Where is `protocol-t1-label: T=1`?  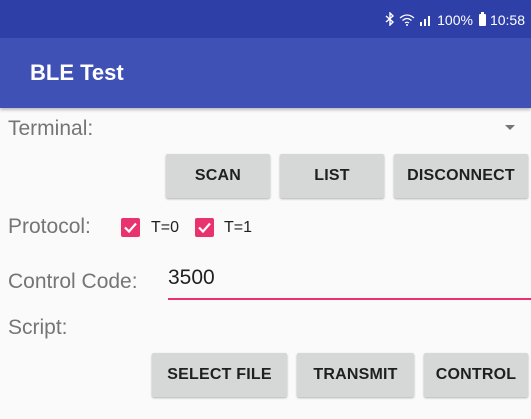 protocol-t1-label: T=1 is located at coordinates (238, 227).